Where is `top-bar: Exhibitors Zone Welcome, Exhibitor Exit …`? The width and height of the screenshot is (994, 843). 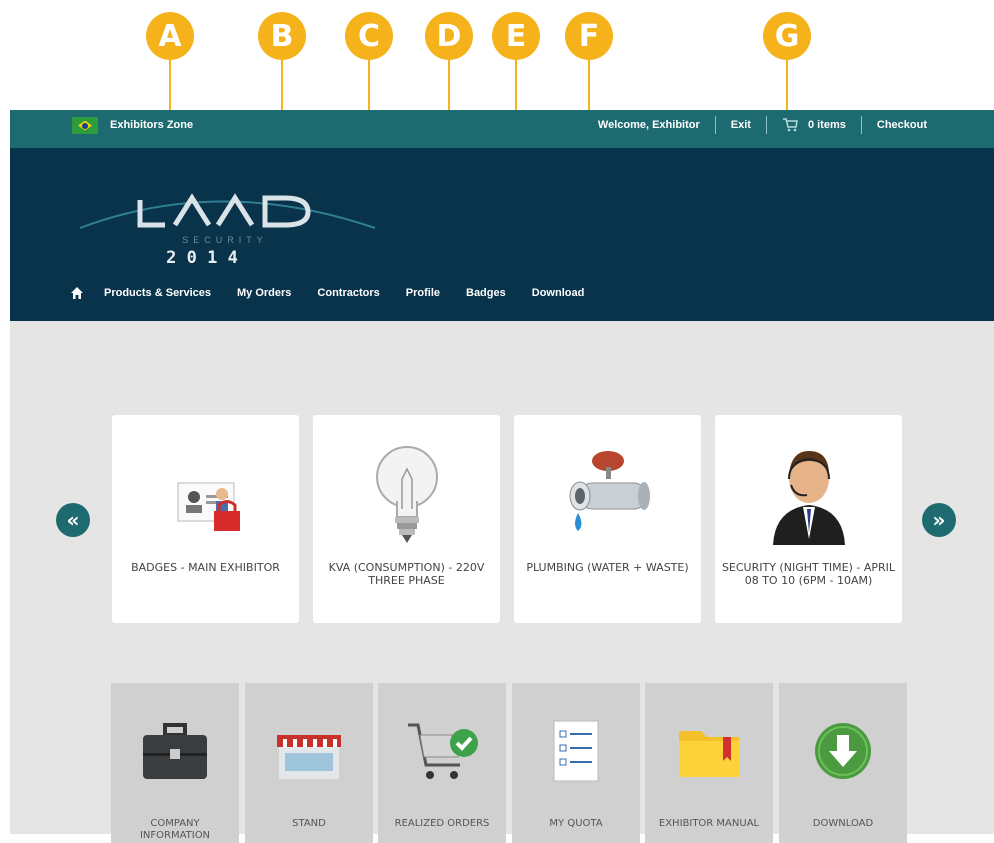 top-bar: Exhibitors Zone Welcome, Exhibitor Exit … is located at coordinates (502, 129).